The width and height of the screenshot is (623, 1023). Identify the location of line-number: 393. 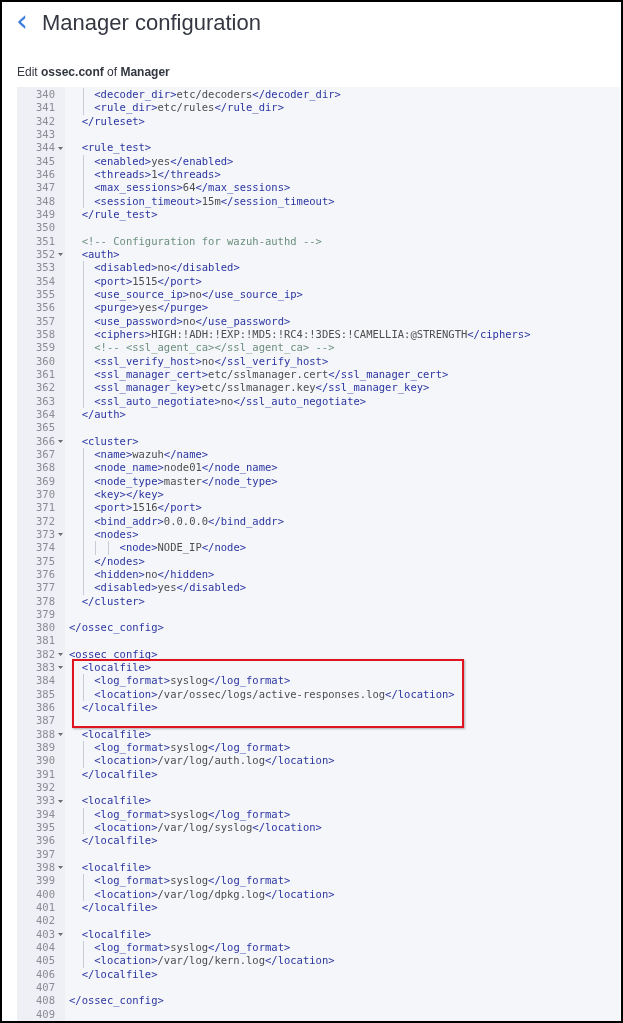
(45, 801).